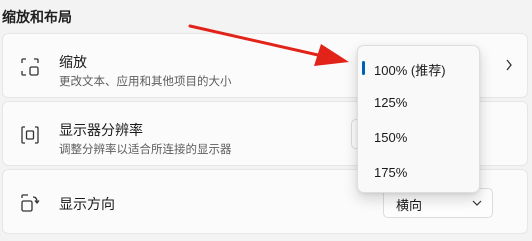  What do you see at coordinates (30, 67) in the screenshot?
I see `scale-icon` at bounding box center [30, 67].